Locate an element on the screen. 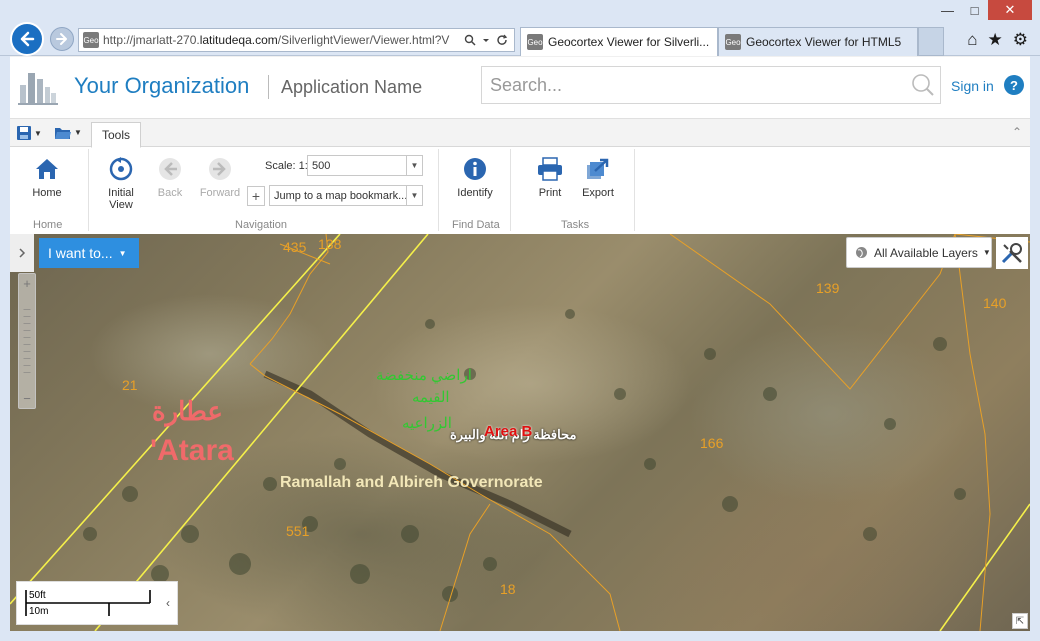  scale-value: 500 is located at coordinates (321, 165).